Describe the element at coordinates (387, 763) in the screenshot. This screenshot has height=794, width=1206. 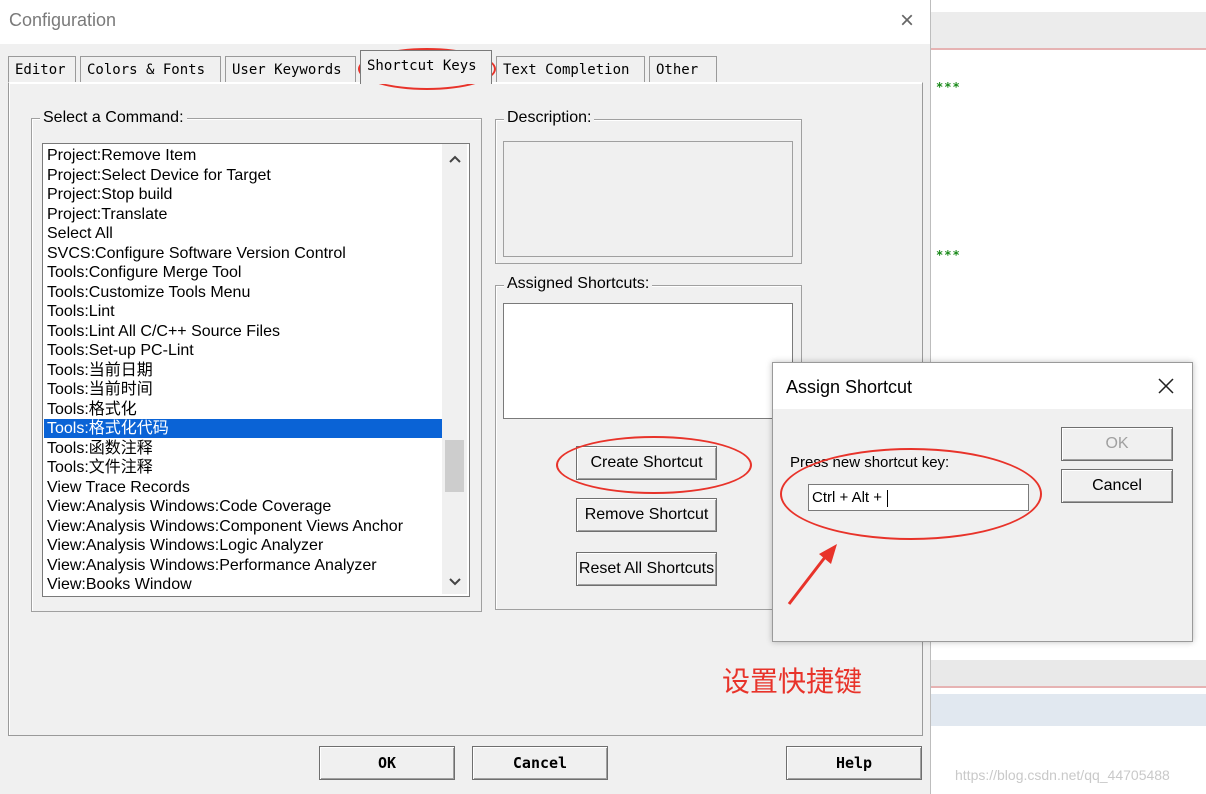
I see `ok-button: OK` at that location.